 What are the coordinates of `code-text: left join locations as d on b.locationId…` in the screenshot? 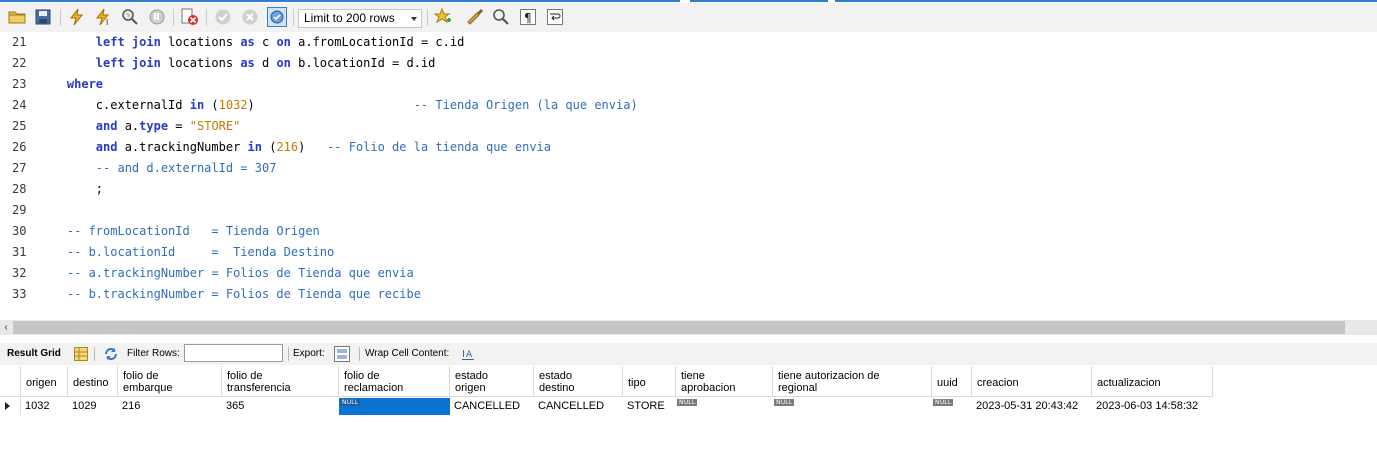 It's located at (237, 63).